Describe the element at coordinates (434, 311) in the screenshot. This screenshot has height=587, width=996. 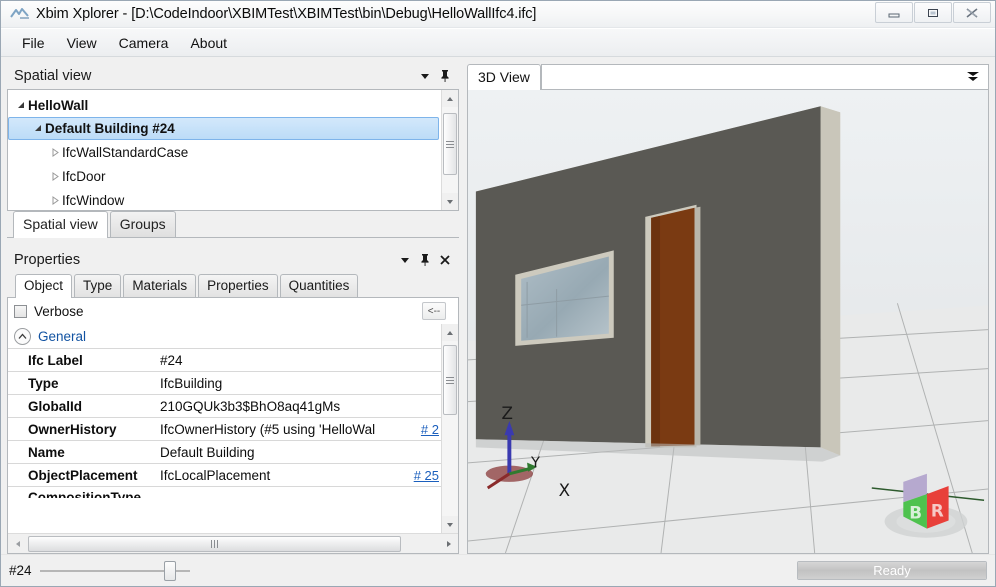
I see `back-button: <--` at that location.